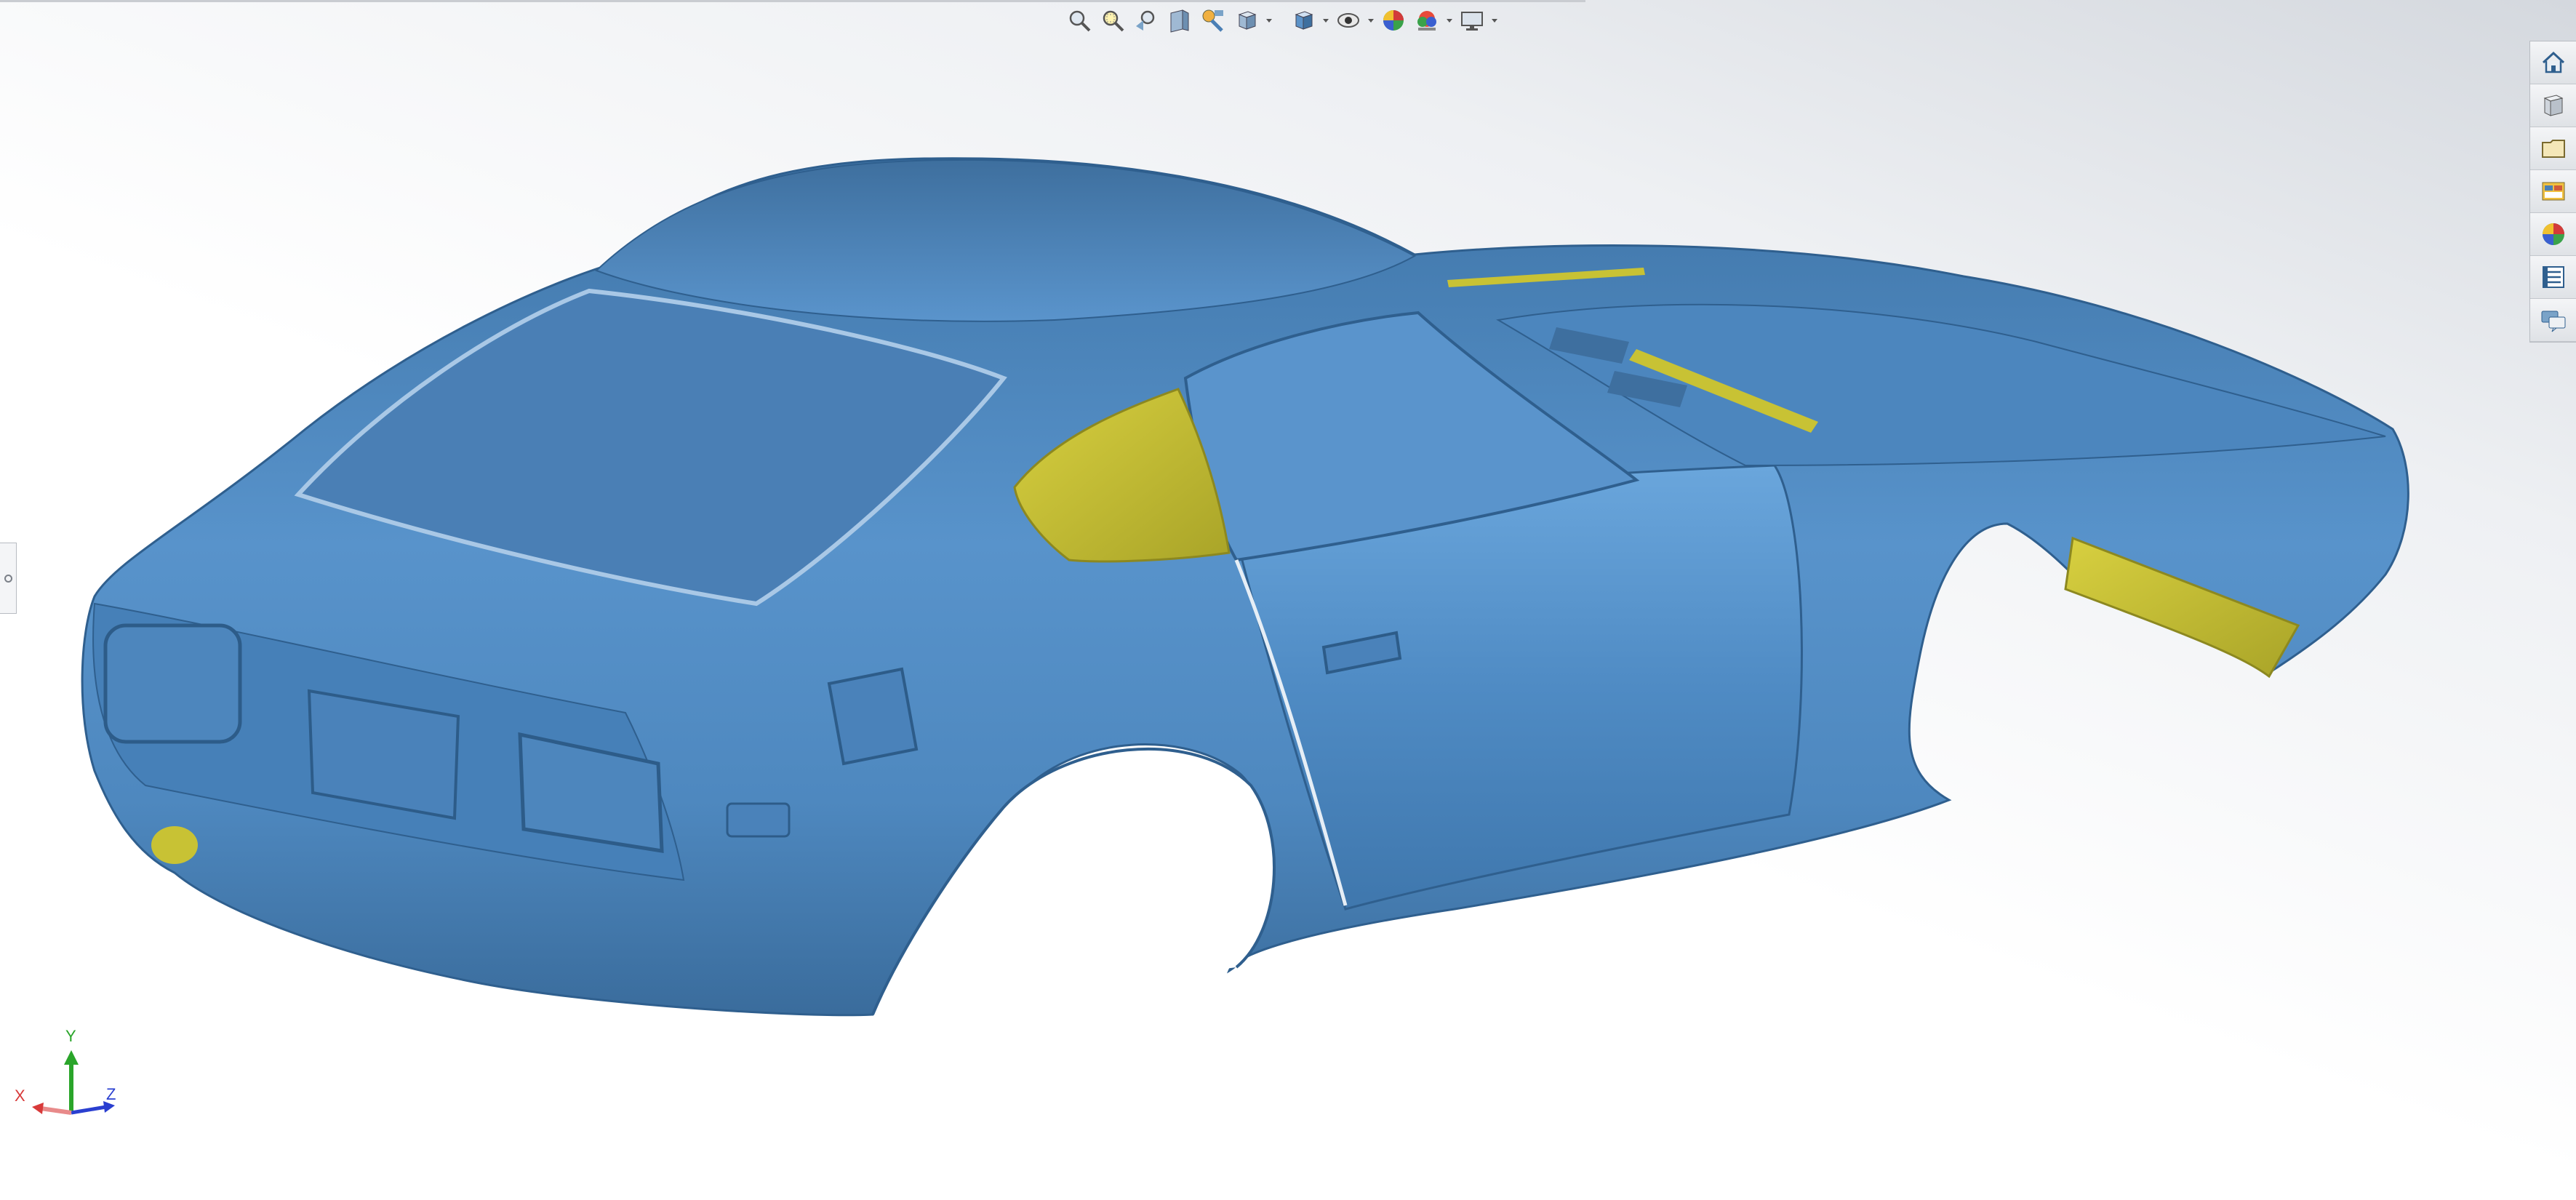  What do you see at coordinates (1393, 20) in the screenshot?
I see `edit-appearance-icon` at bounding box center [1393, 20].